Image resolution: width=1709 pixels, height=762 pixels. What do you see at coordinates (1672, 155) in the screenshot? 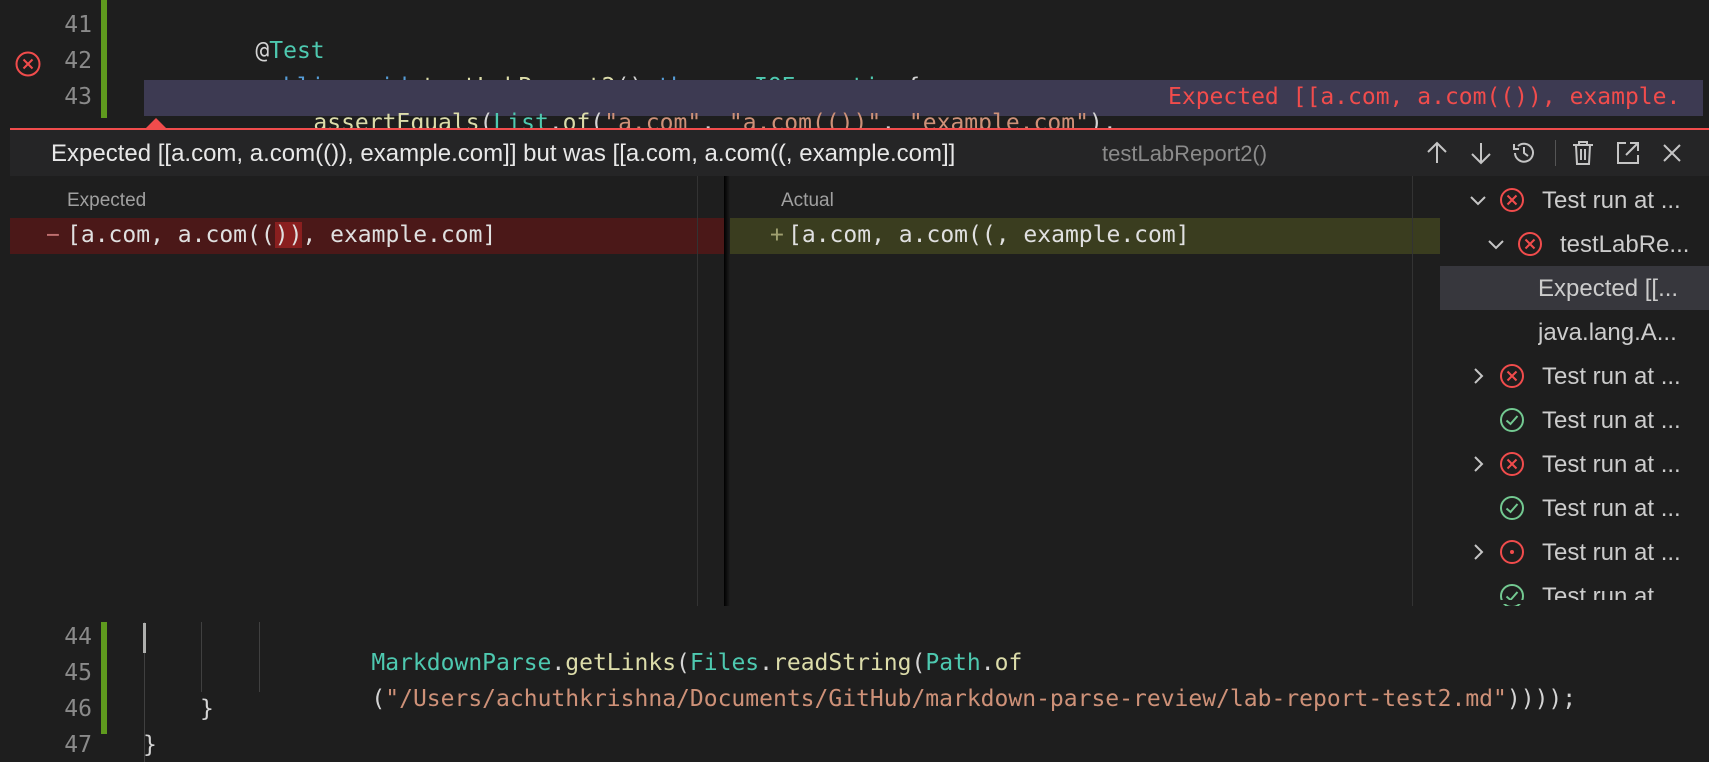
I see `close-icon` at bounding box center [1672, 155].